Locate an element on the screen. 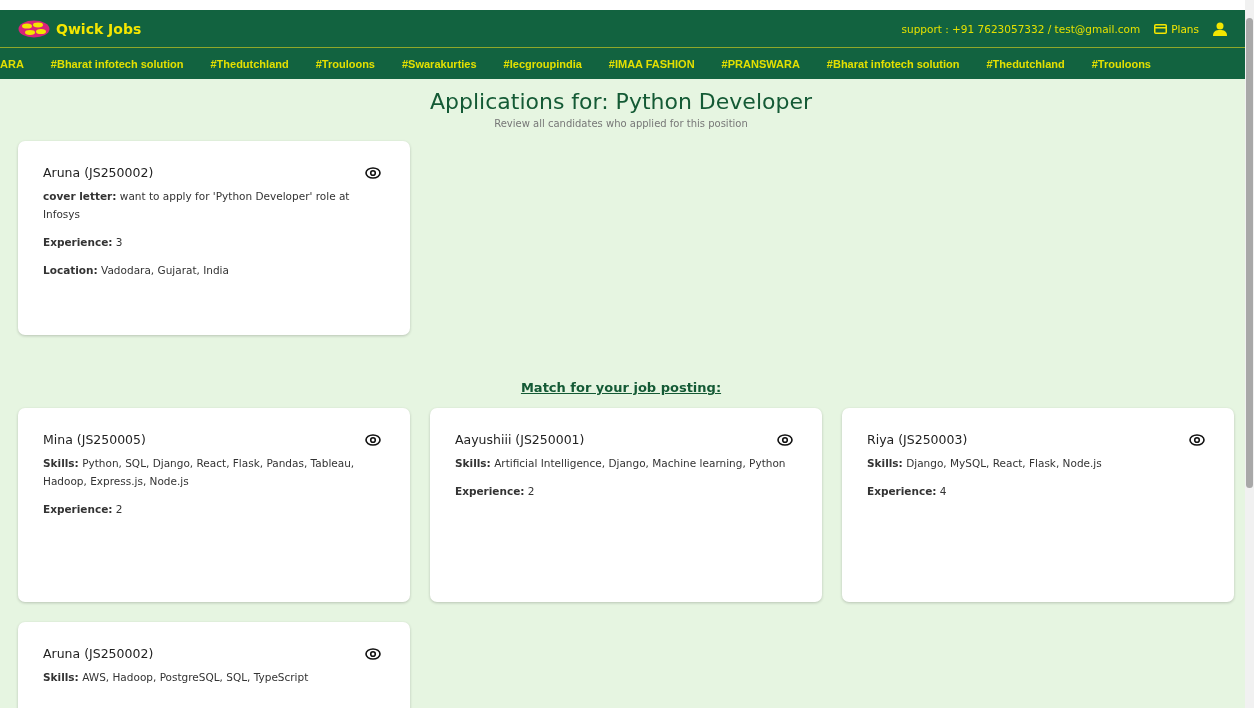 The image size is (1254, 708). company-tag-link: #Swarakurties is located at coordinates (439, 63).